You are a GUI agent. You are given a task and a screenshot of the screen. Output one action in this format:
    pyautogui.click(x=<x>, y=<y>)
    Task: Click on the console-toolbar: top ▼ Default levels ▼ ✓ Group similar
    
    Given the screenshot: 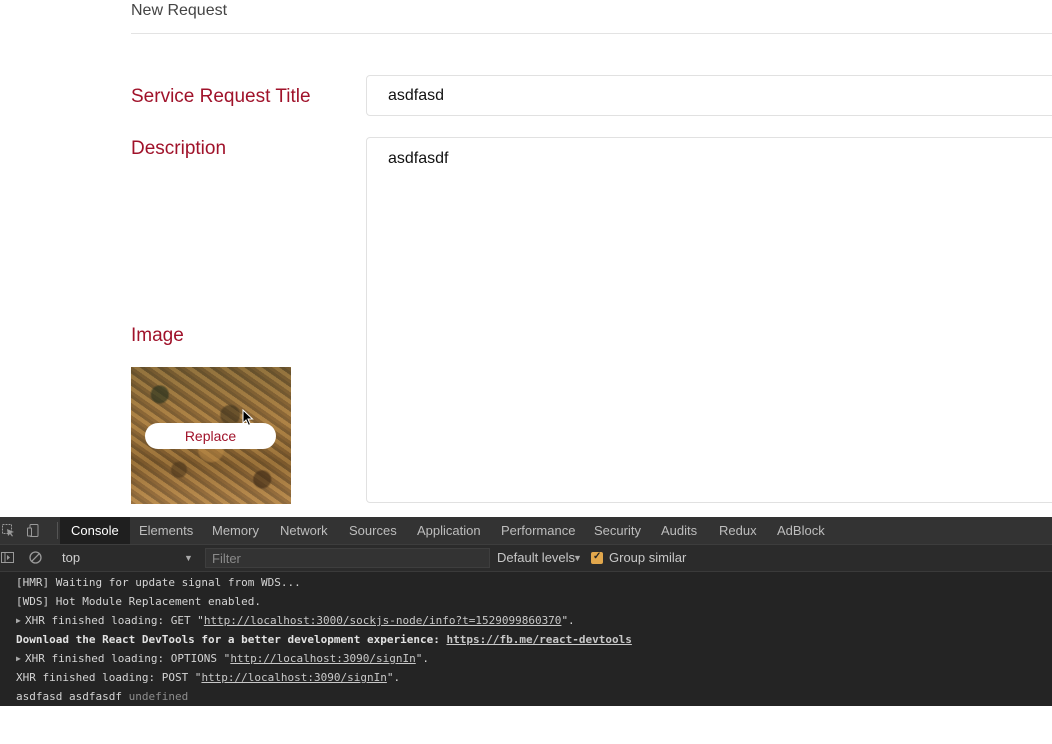 What is the action you would take?
    pyautogui.click(x=526, y=558)
    